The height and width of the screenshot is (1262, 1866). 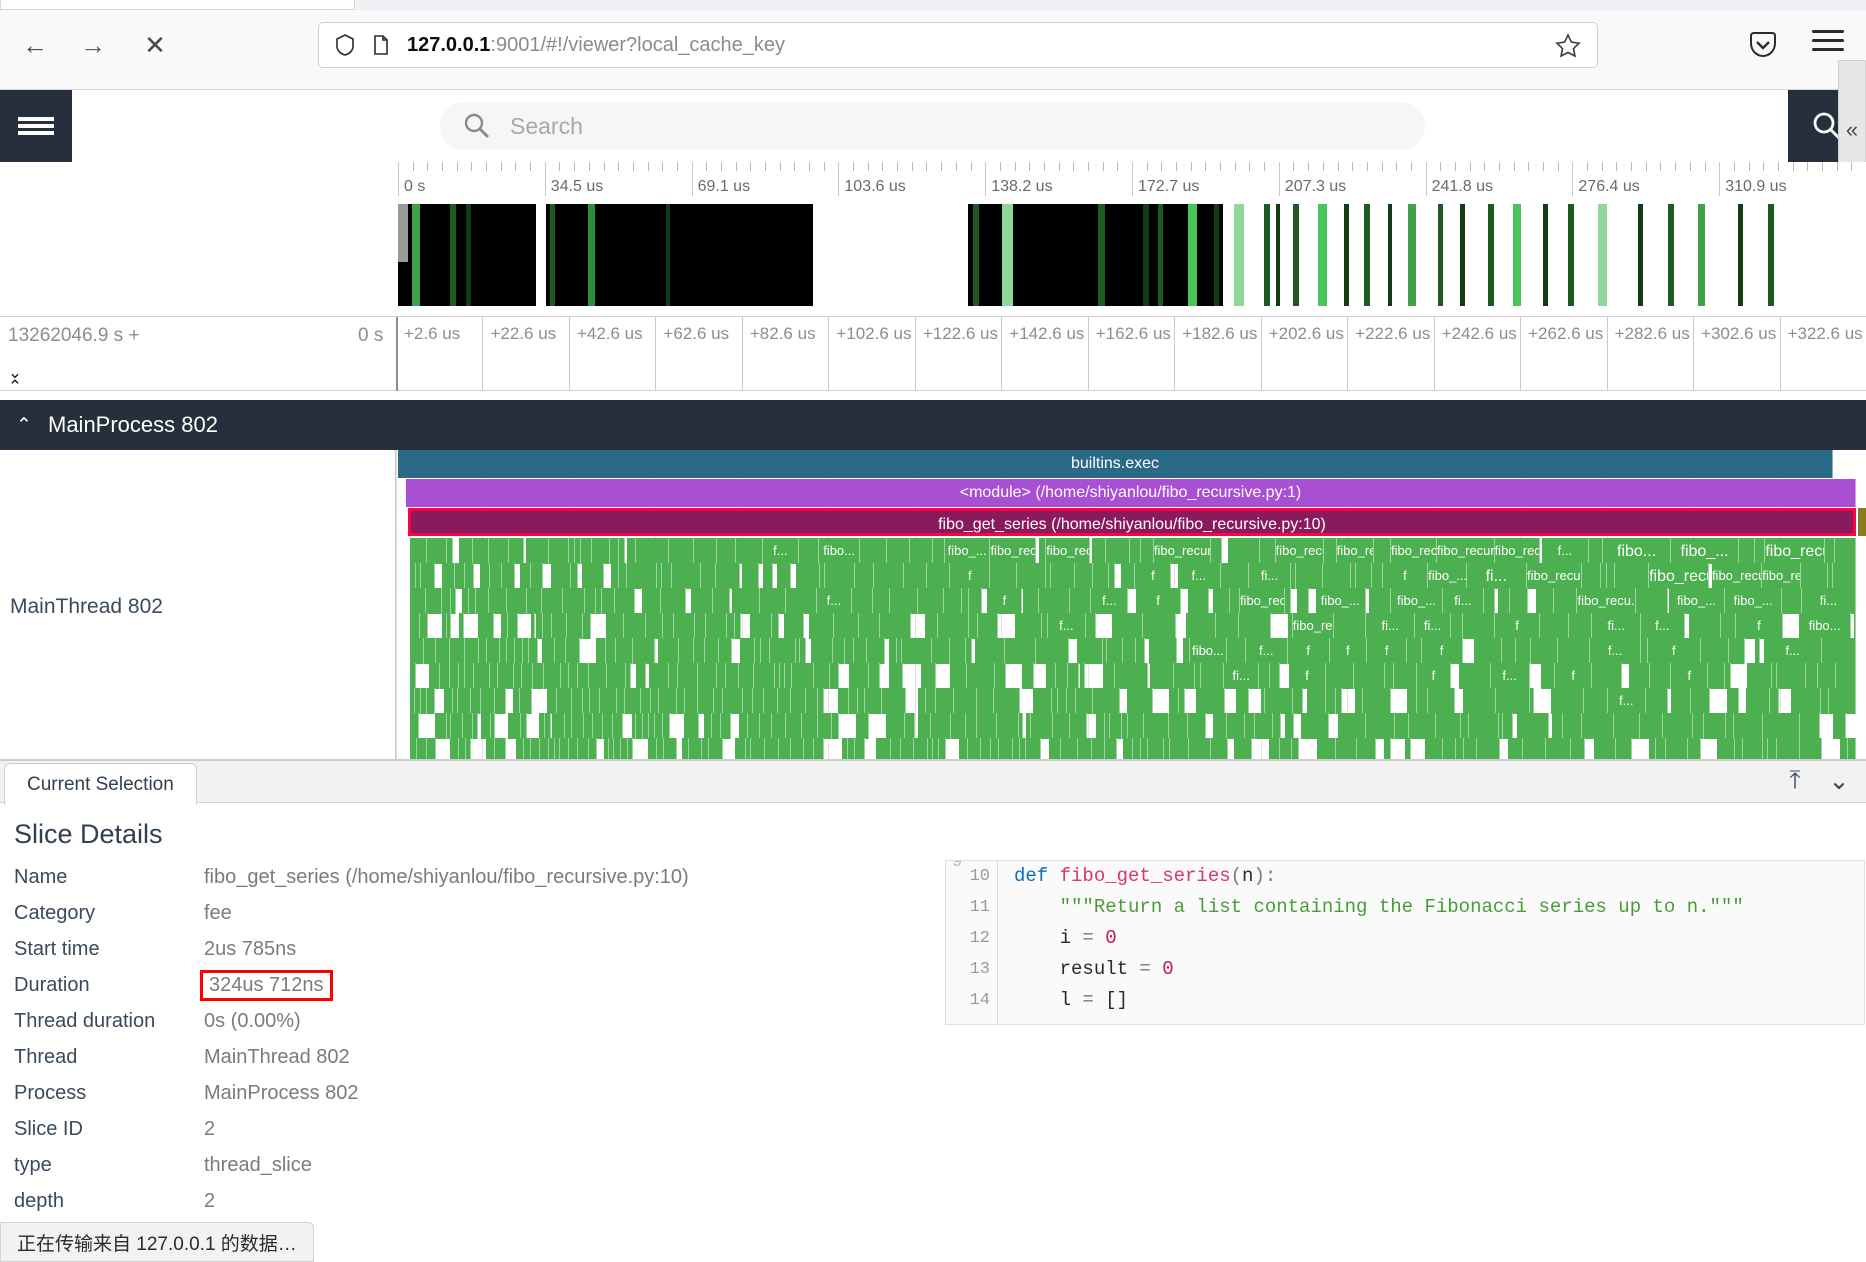 I want to click on bookmark-star-icon, so click(x=1568, y=46).